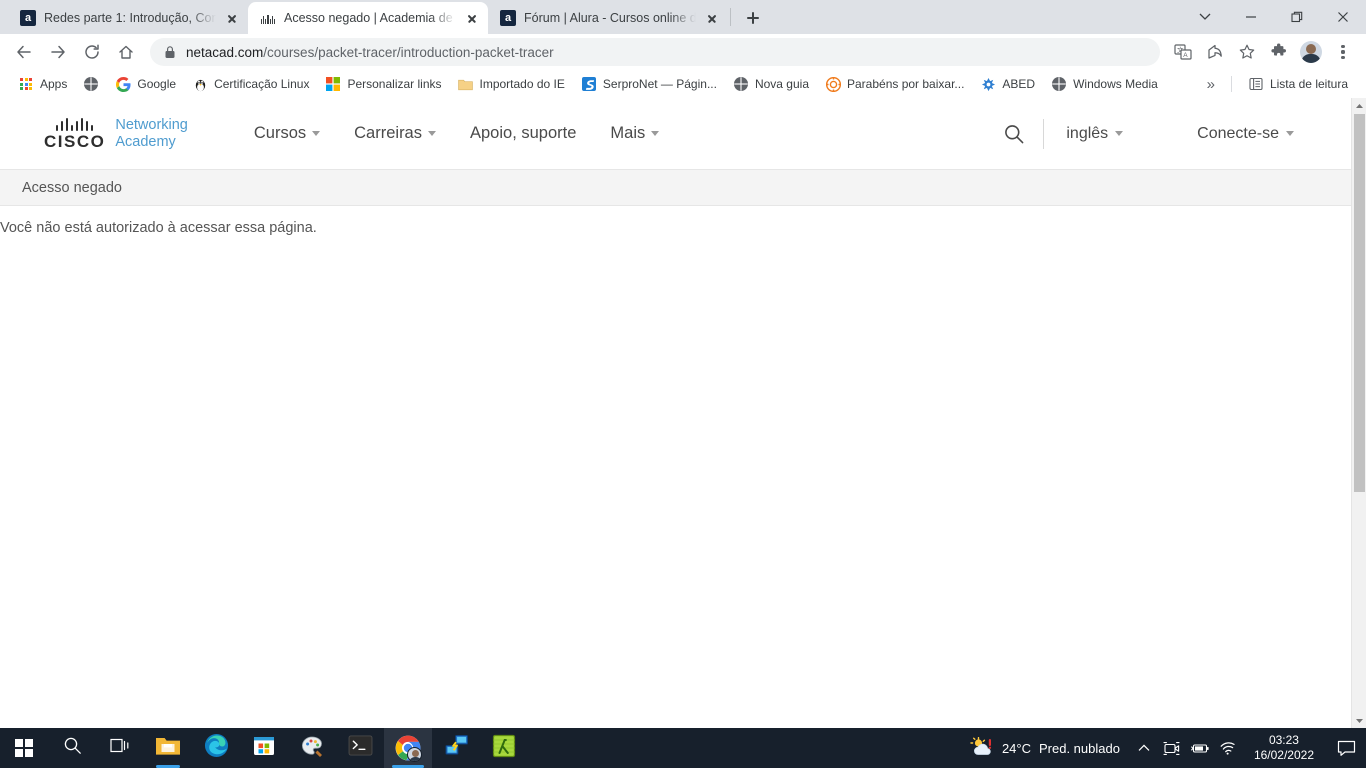 Image resolution: width=1366 pixels, height=768 pixels. I want to click on microsoft-store-button, so click(264, 748).